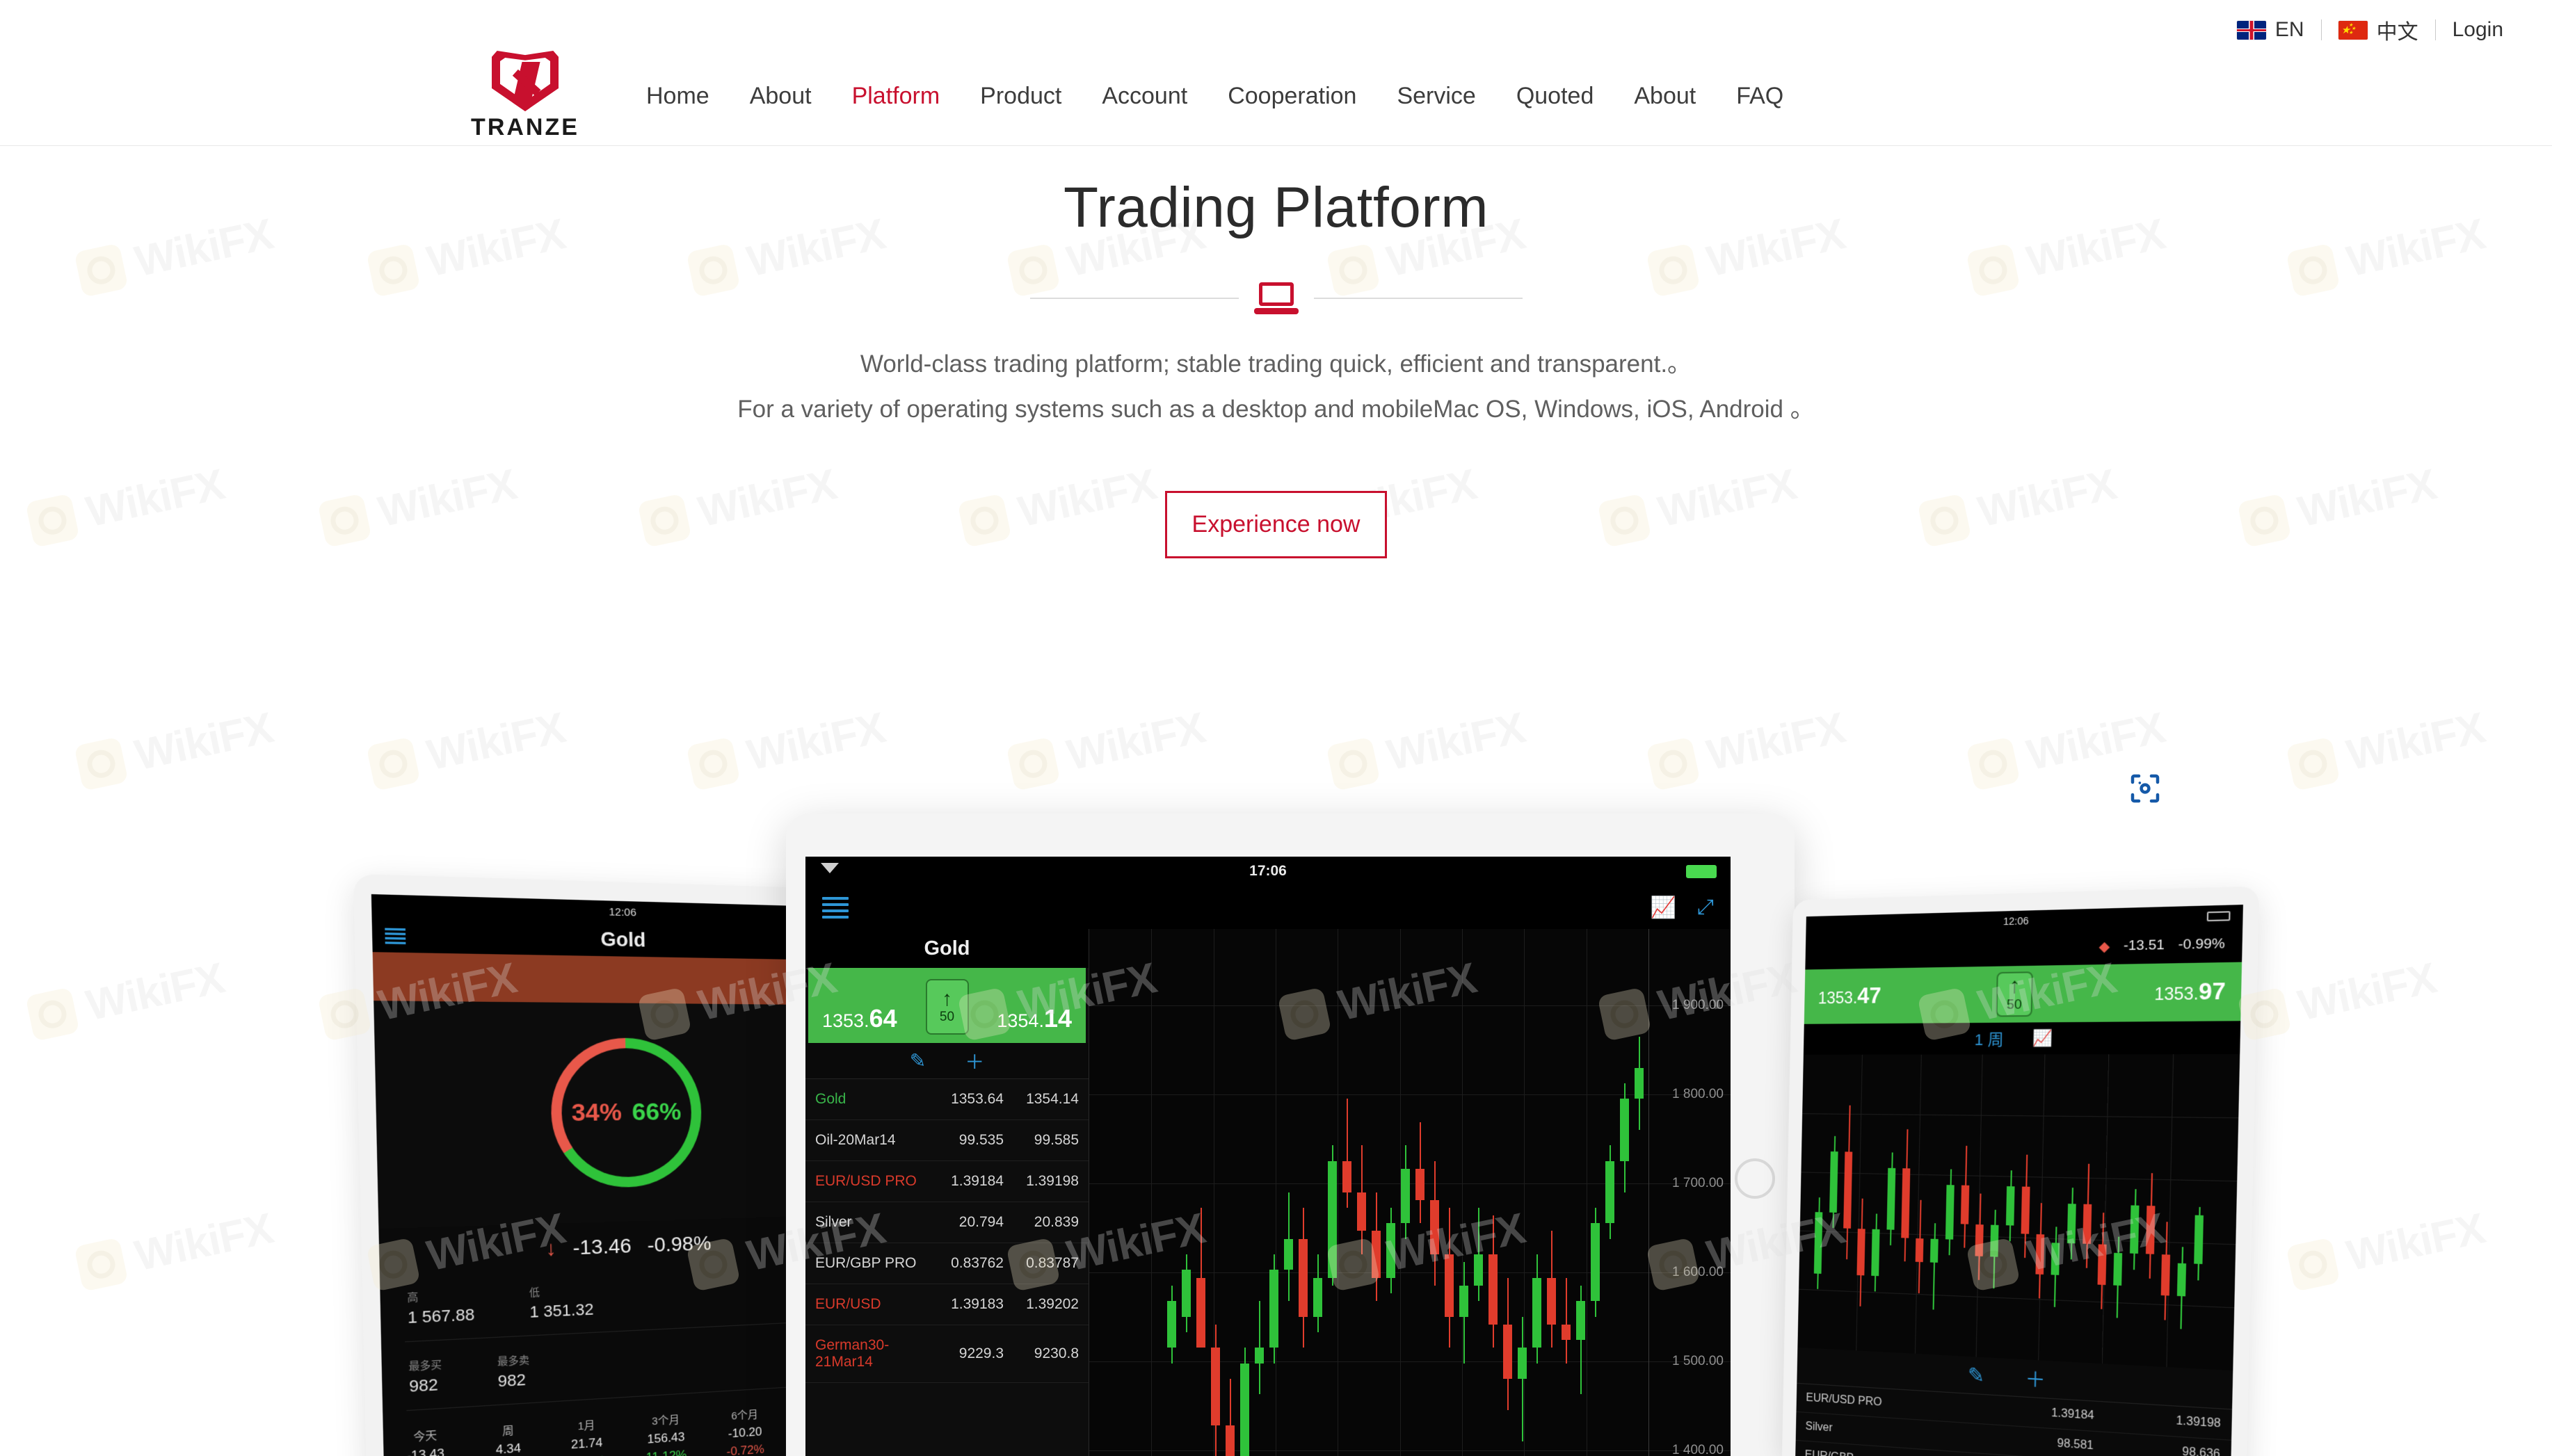 The image size is (2552, 1456). Describe the element at coordinates (781, 96) in the screenshot. I see `nav-item-about: About` at that location.